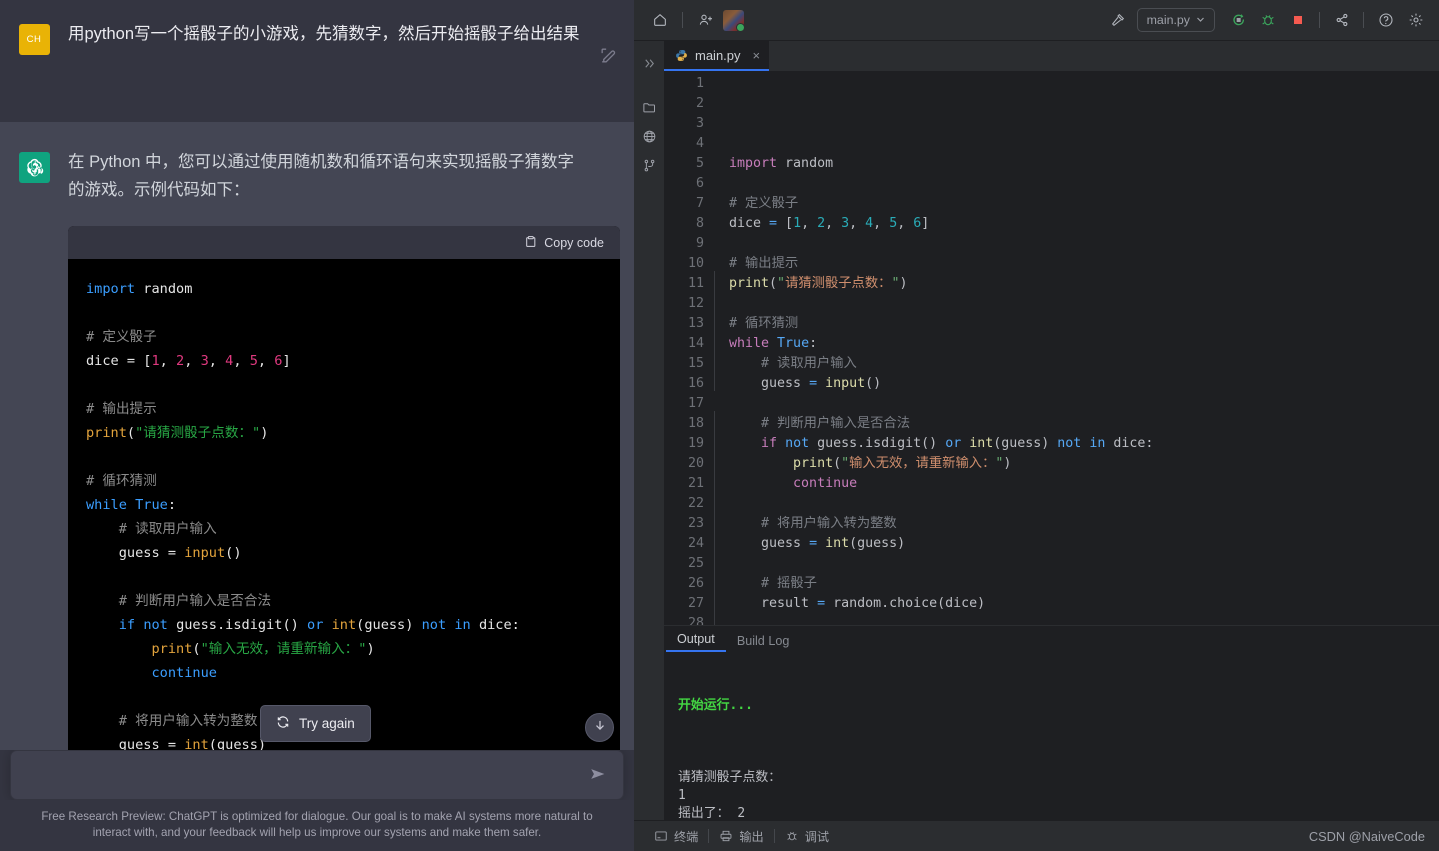 This screenshot has width=1439, height=851. I want to click on code-token: guess, so click(769, 383).